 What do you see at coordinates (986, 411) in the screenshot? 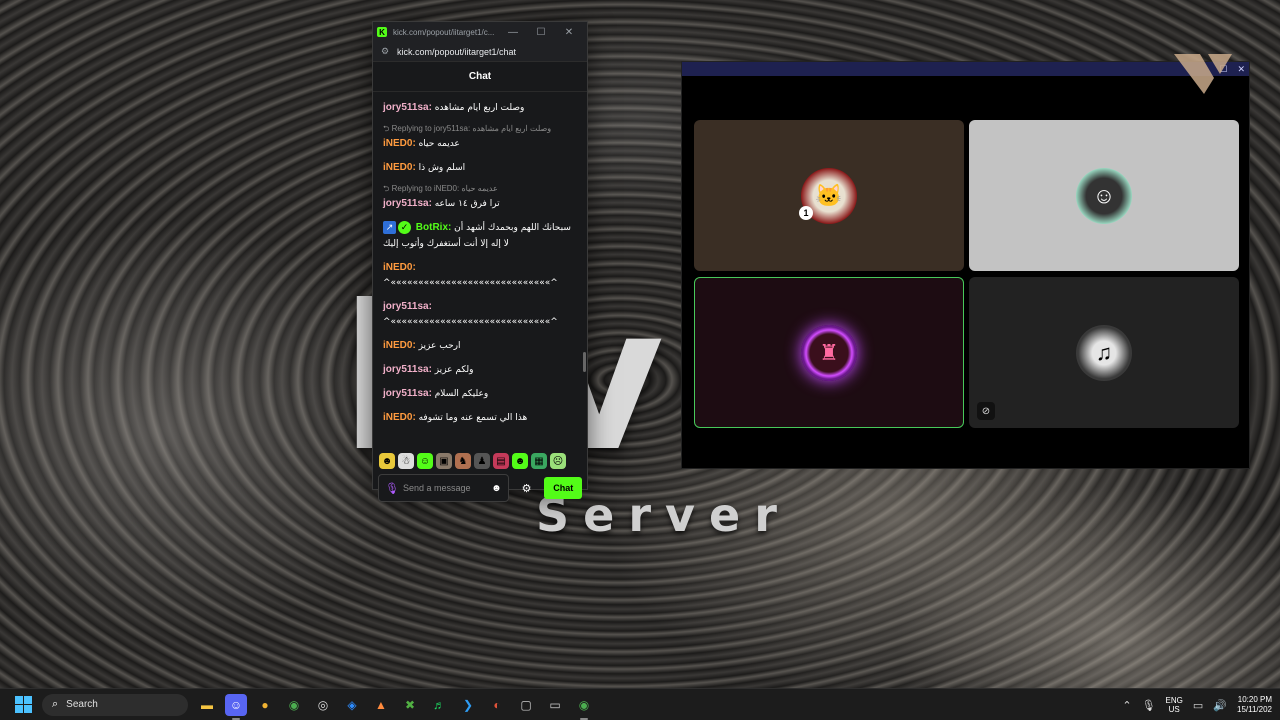
I see `camera-off-icon: ⊘` at bounding box center [986, 411].